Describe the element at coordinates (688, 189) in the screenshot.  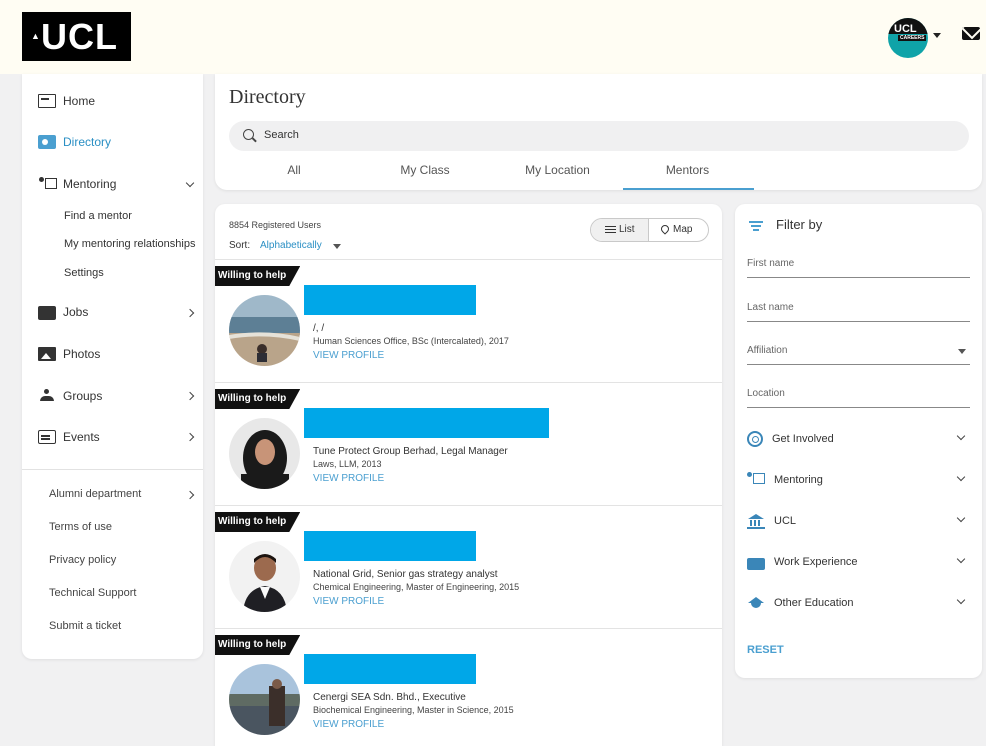
I see `active-tab-indicator` at that location.